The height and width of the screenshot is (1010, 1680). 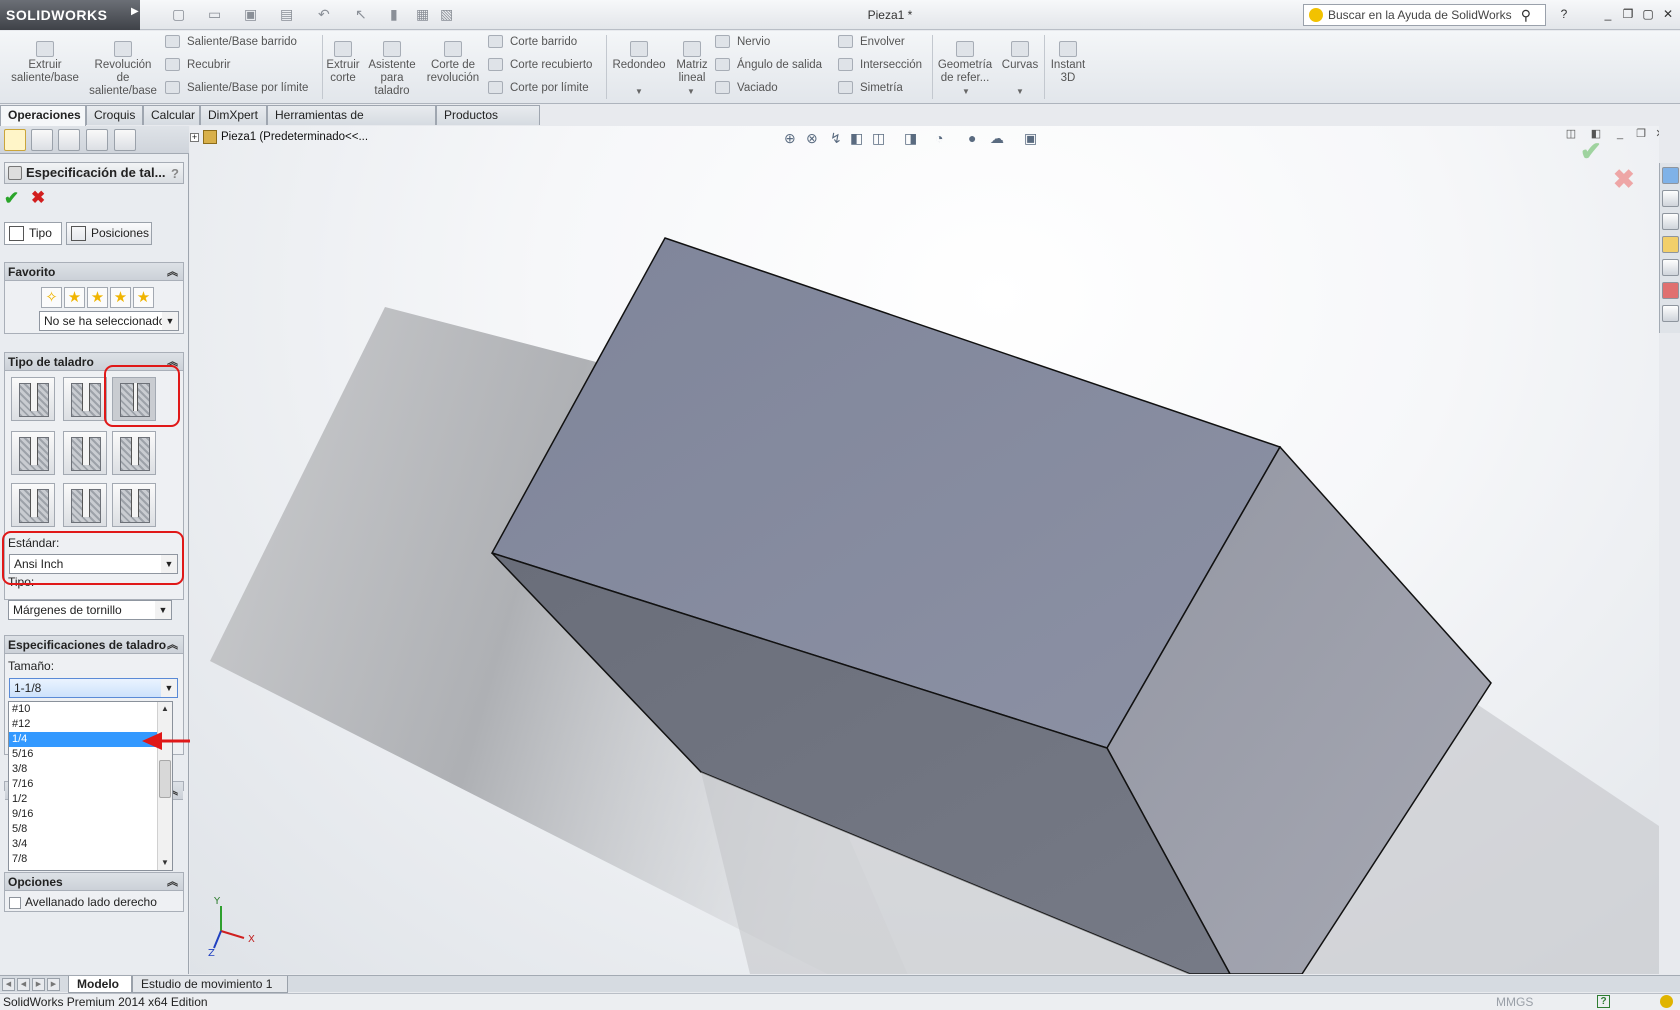 I want to click on size-list-item: 3/8, so click(x=90, y=769).